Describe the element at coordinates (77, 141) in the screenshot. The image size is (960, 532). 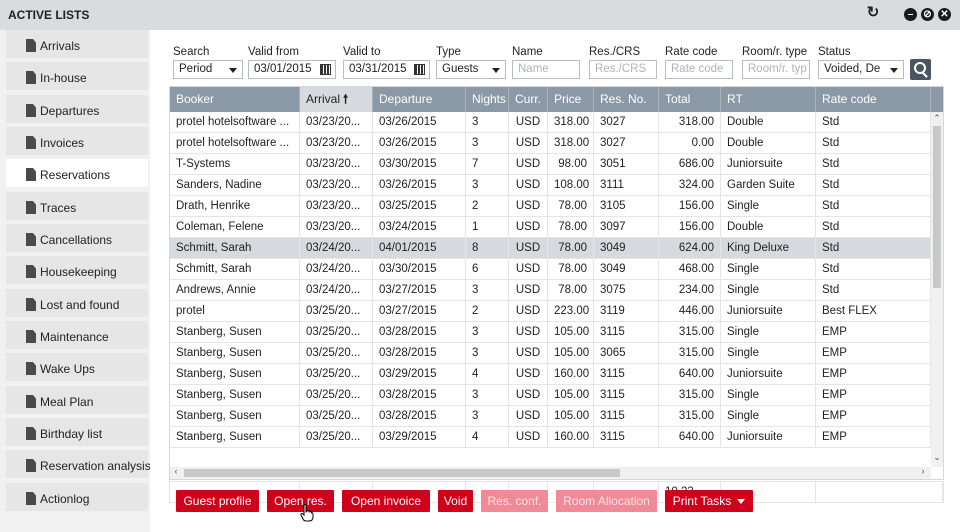
I see `sidebar-item-invoices: Invoices` at that location.